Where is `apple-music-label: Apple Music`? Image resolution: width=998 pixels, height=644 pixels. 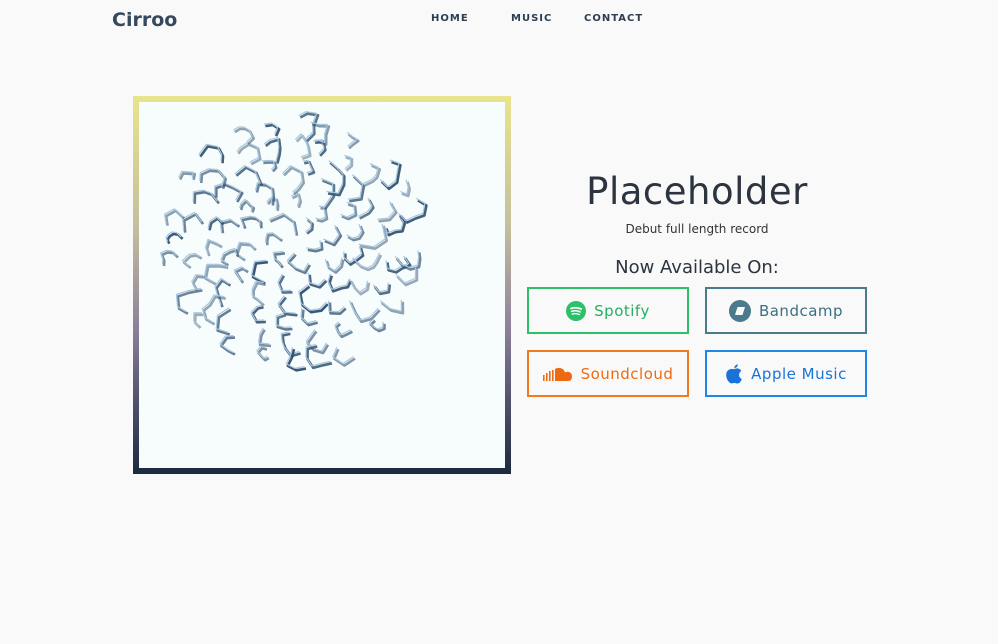
apple-music-label: Apple Music is located at coordinates (799, 373).